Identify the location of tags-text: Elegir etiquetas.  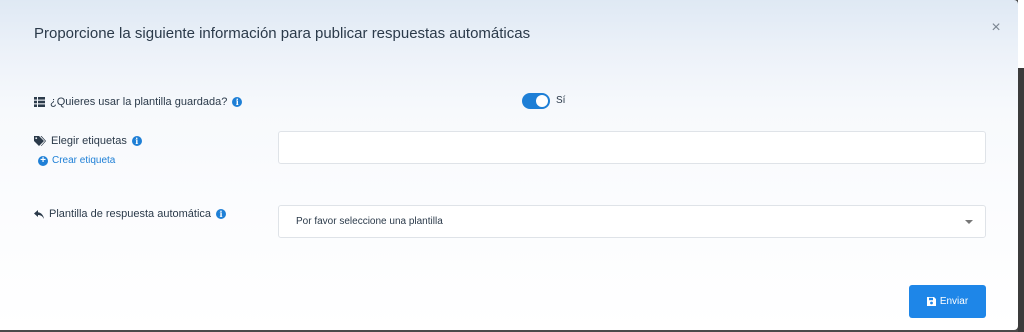
(89, 141).